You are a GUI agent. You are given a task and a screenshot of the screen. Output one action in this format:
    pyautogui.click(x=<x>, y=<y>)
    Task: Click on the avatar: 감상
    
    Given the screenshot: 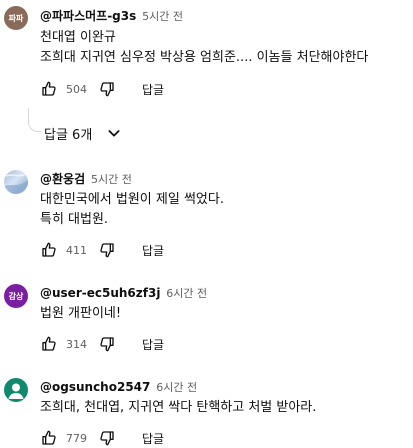 What is the action you would take?
    pyautogui.click(x=16, y=296)
    